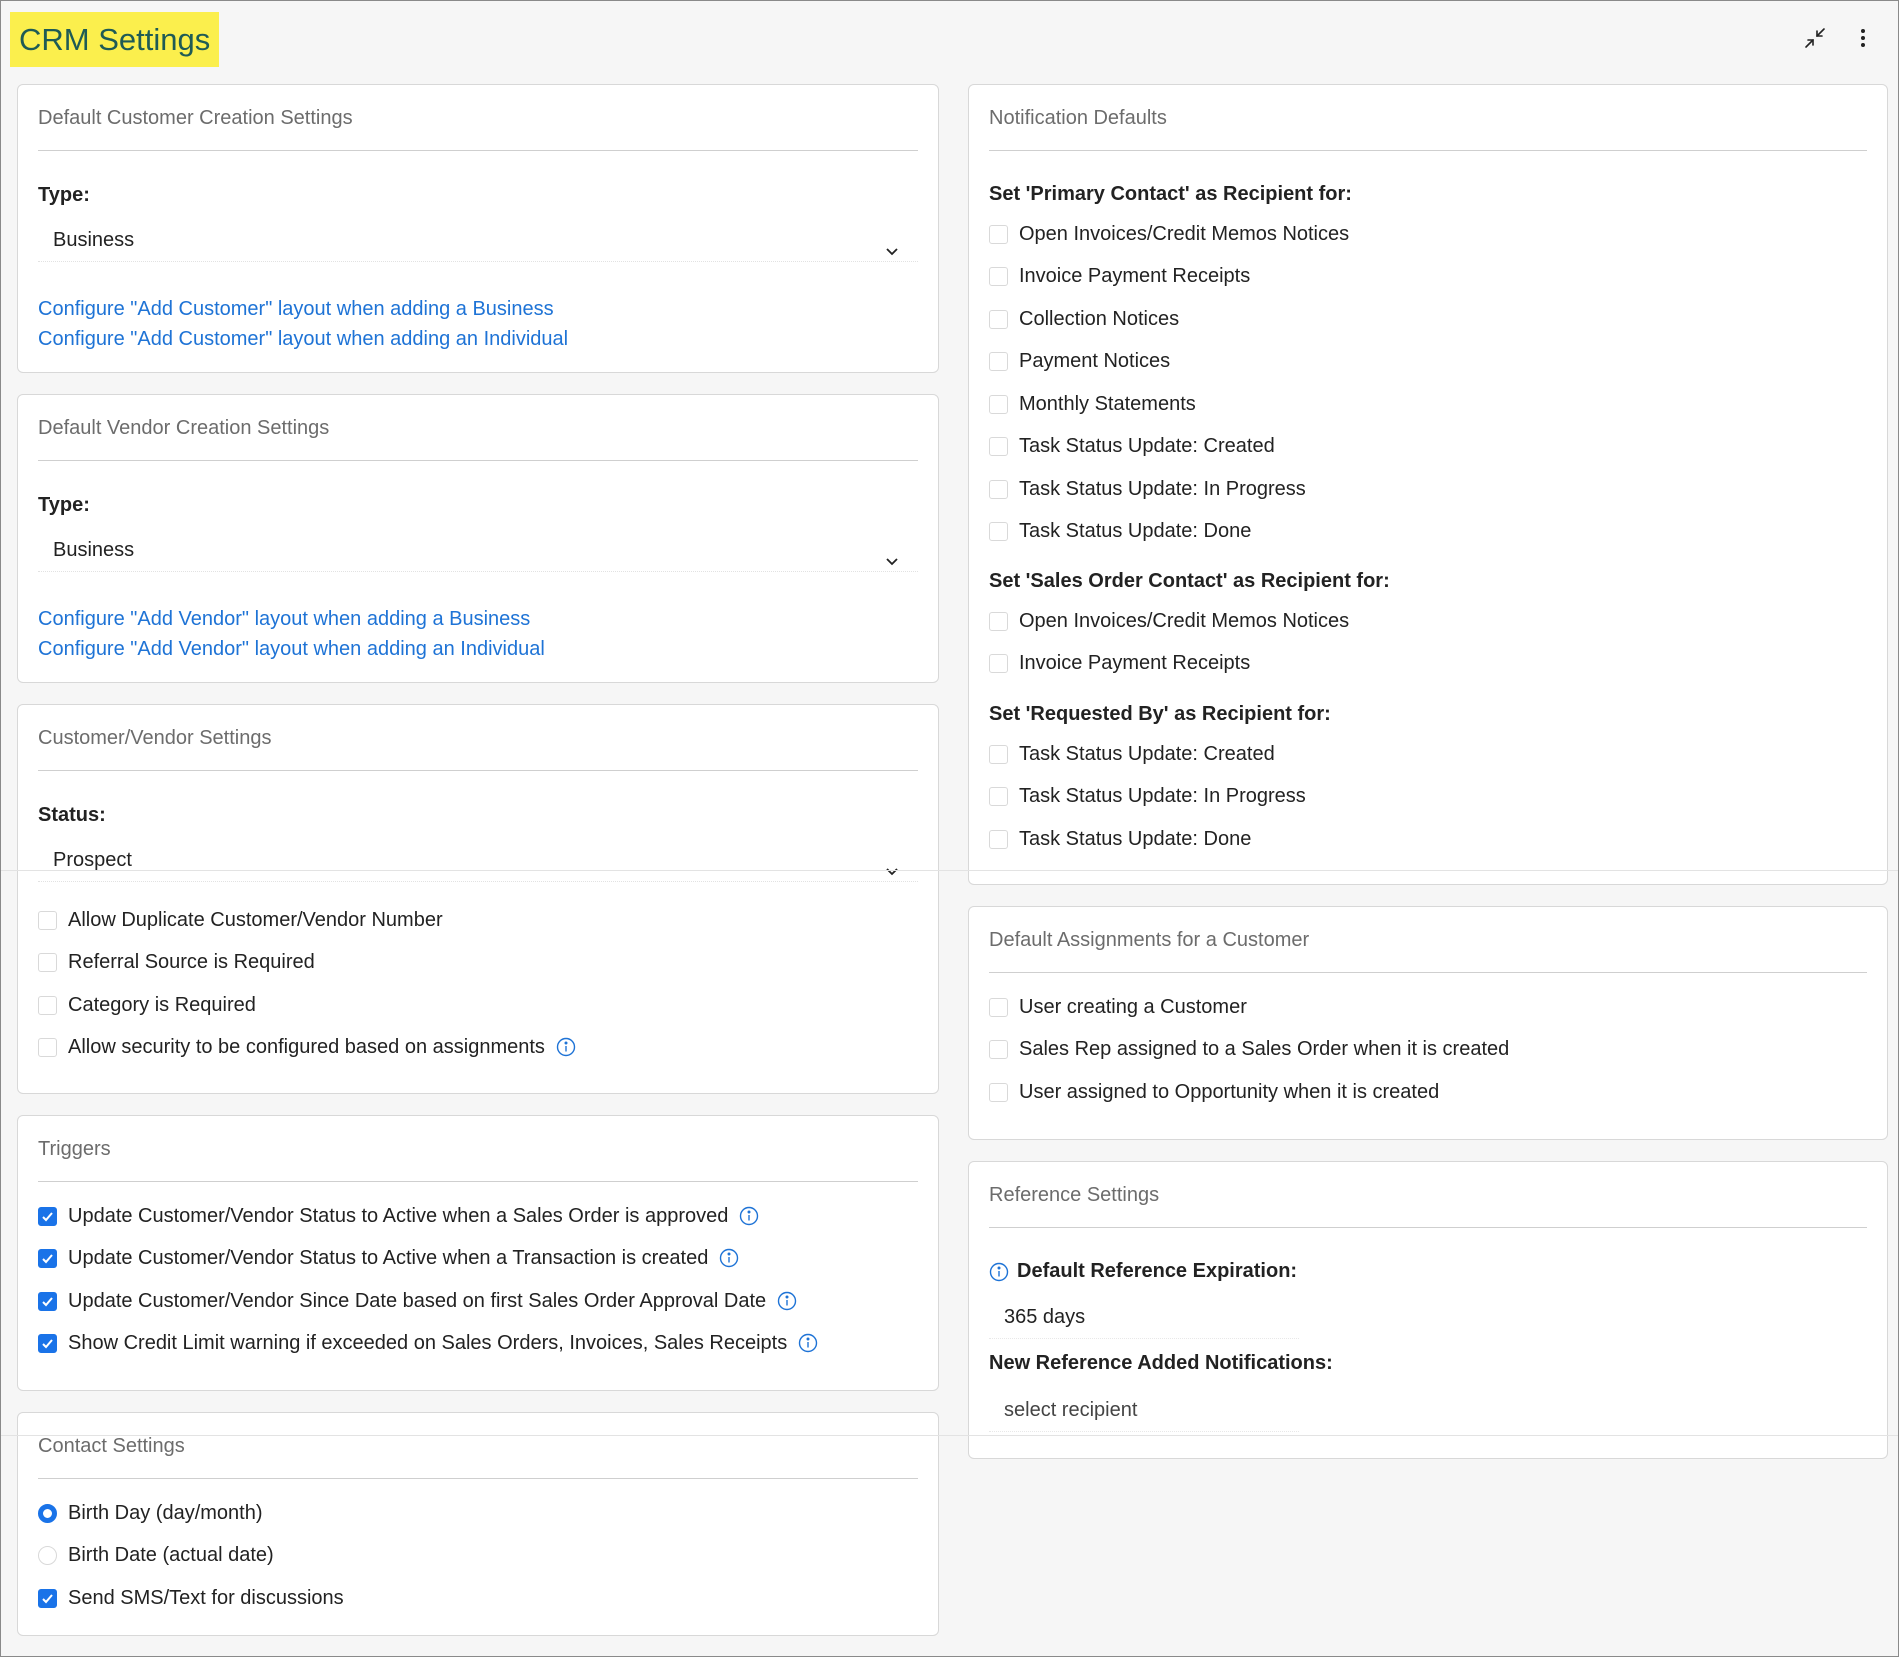 The image size is (1899, 1657). What do you see at coordinates (47, 962) in the screenshot?
I see `referral-source-required-checkbox` at bounding box center [47, 962].